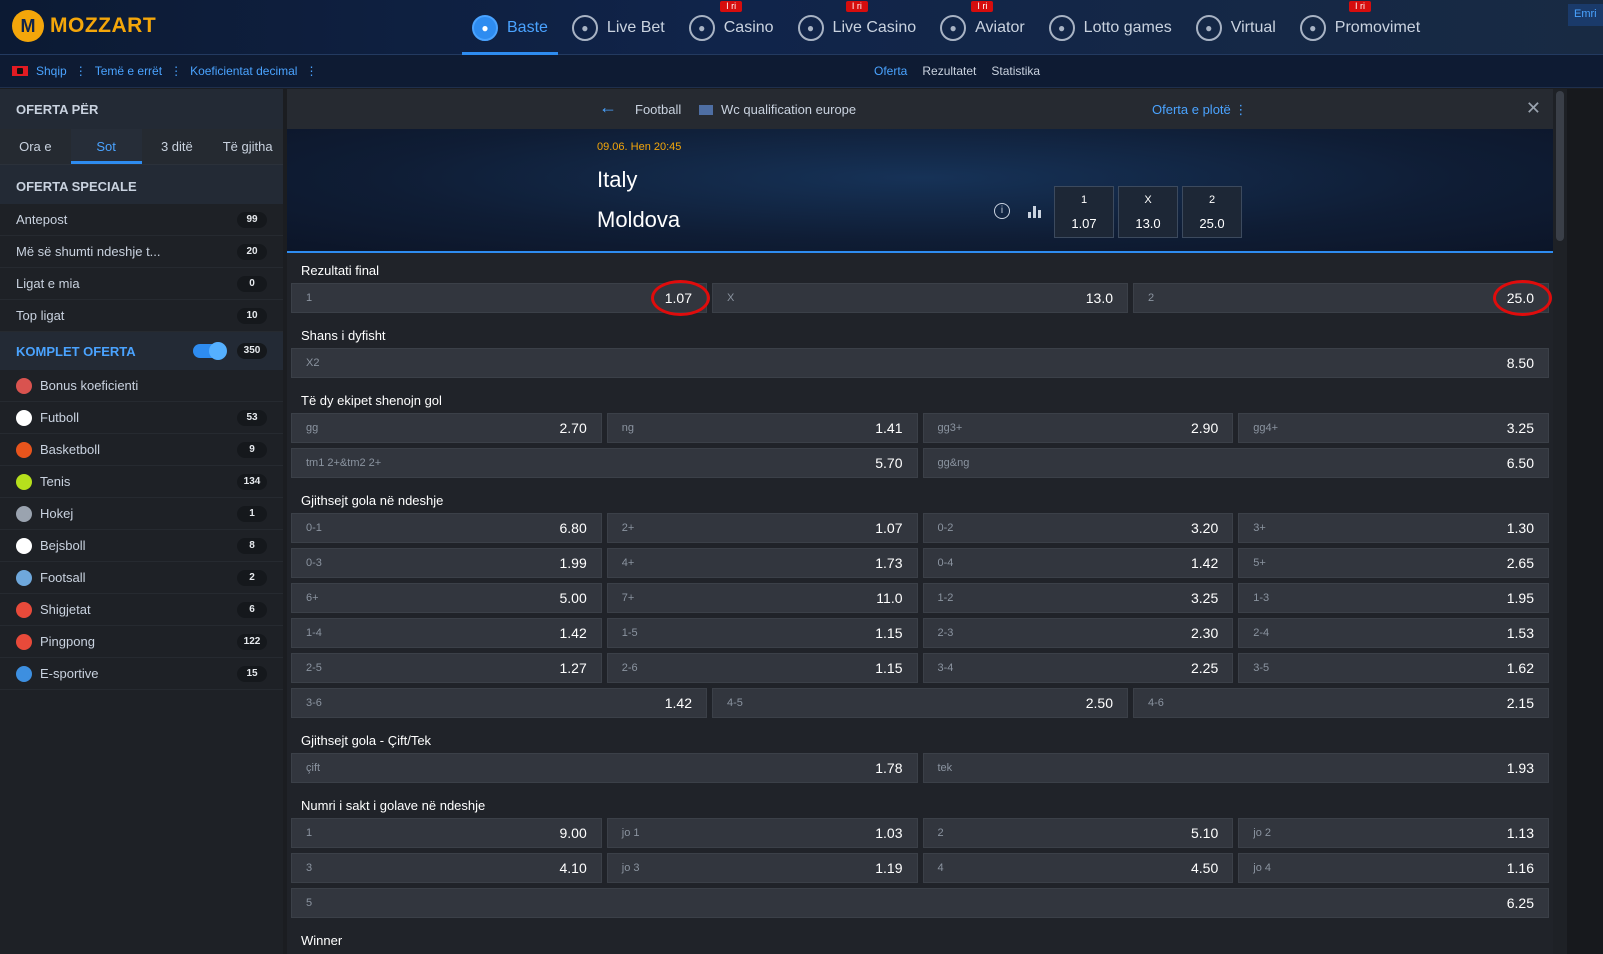 The image size is (1603, 954). I want to click on sport-item-bejsboll: Bejsboll 8, so click(141, 546).